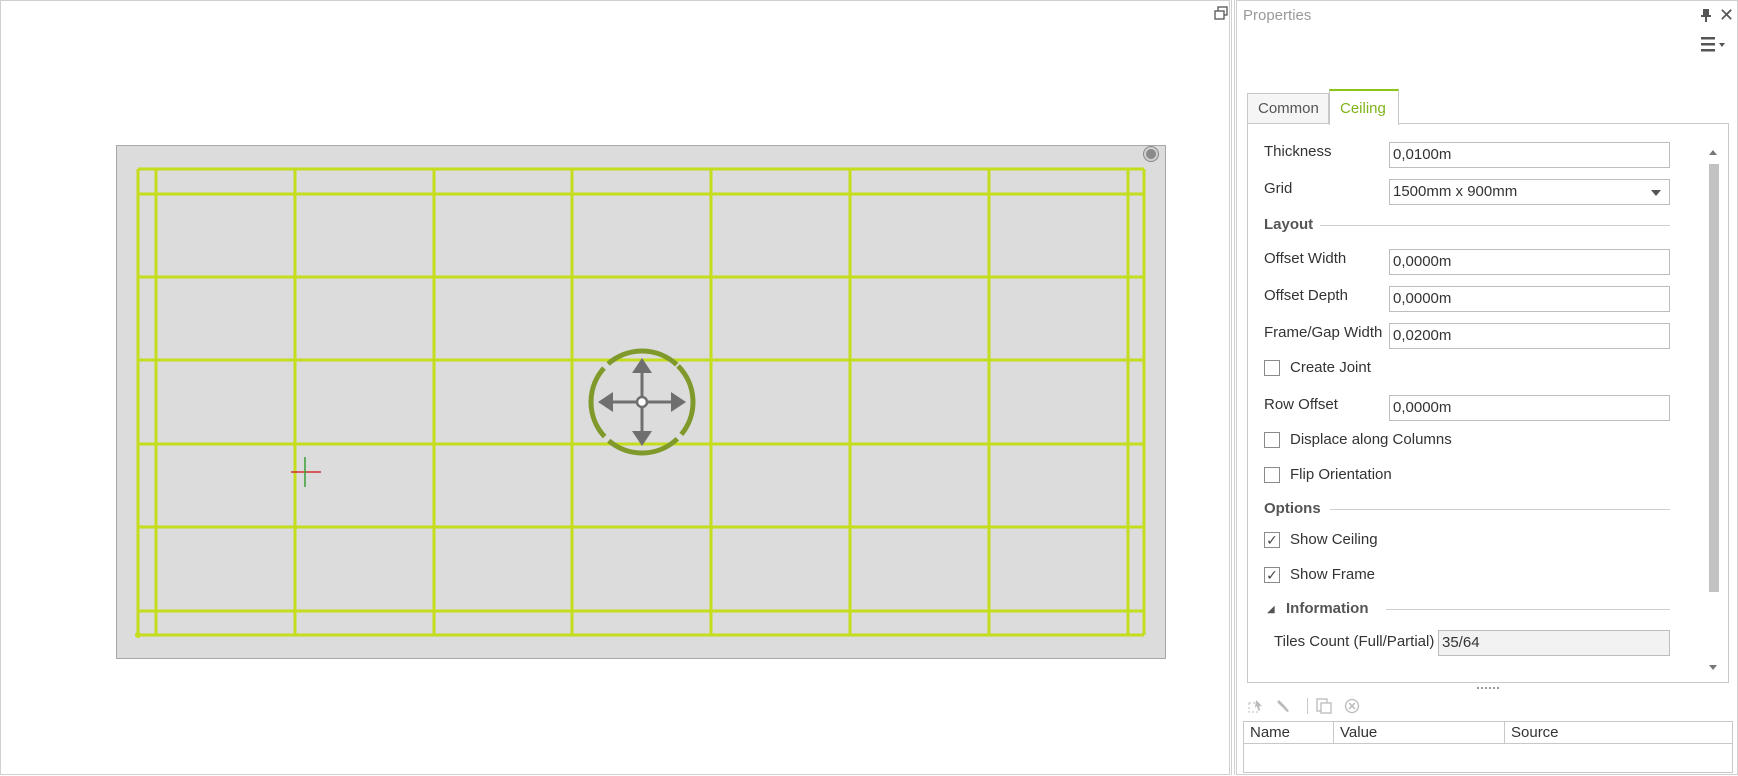  Describe the element at coordinates (1713, 667) in the screenshot. I see `scroll-down-icon` at that location.